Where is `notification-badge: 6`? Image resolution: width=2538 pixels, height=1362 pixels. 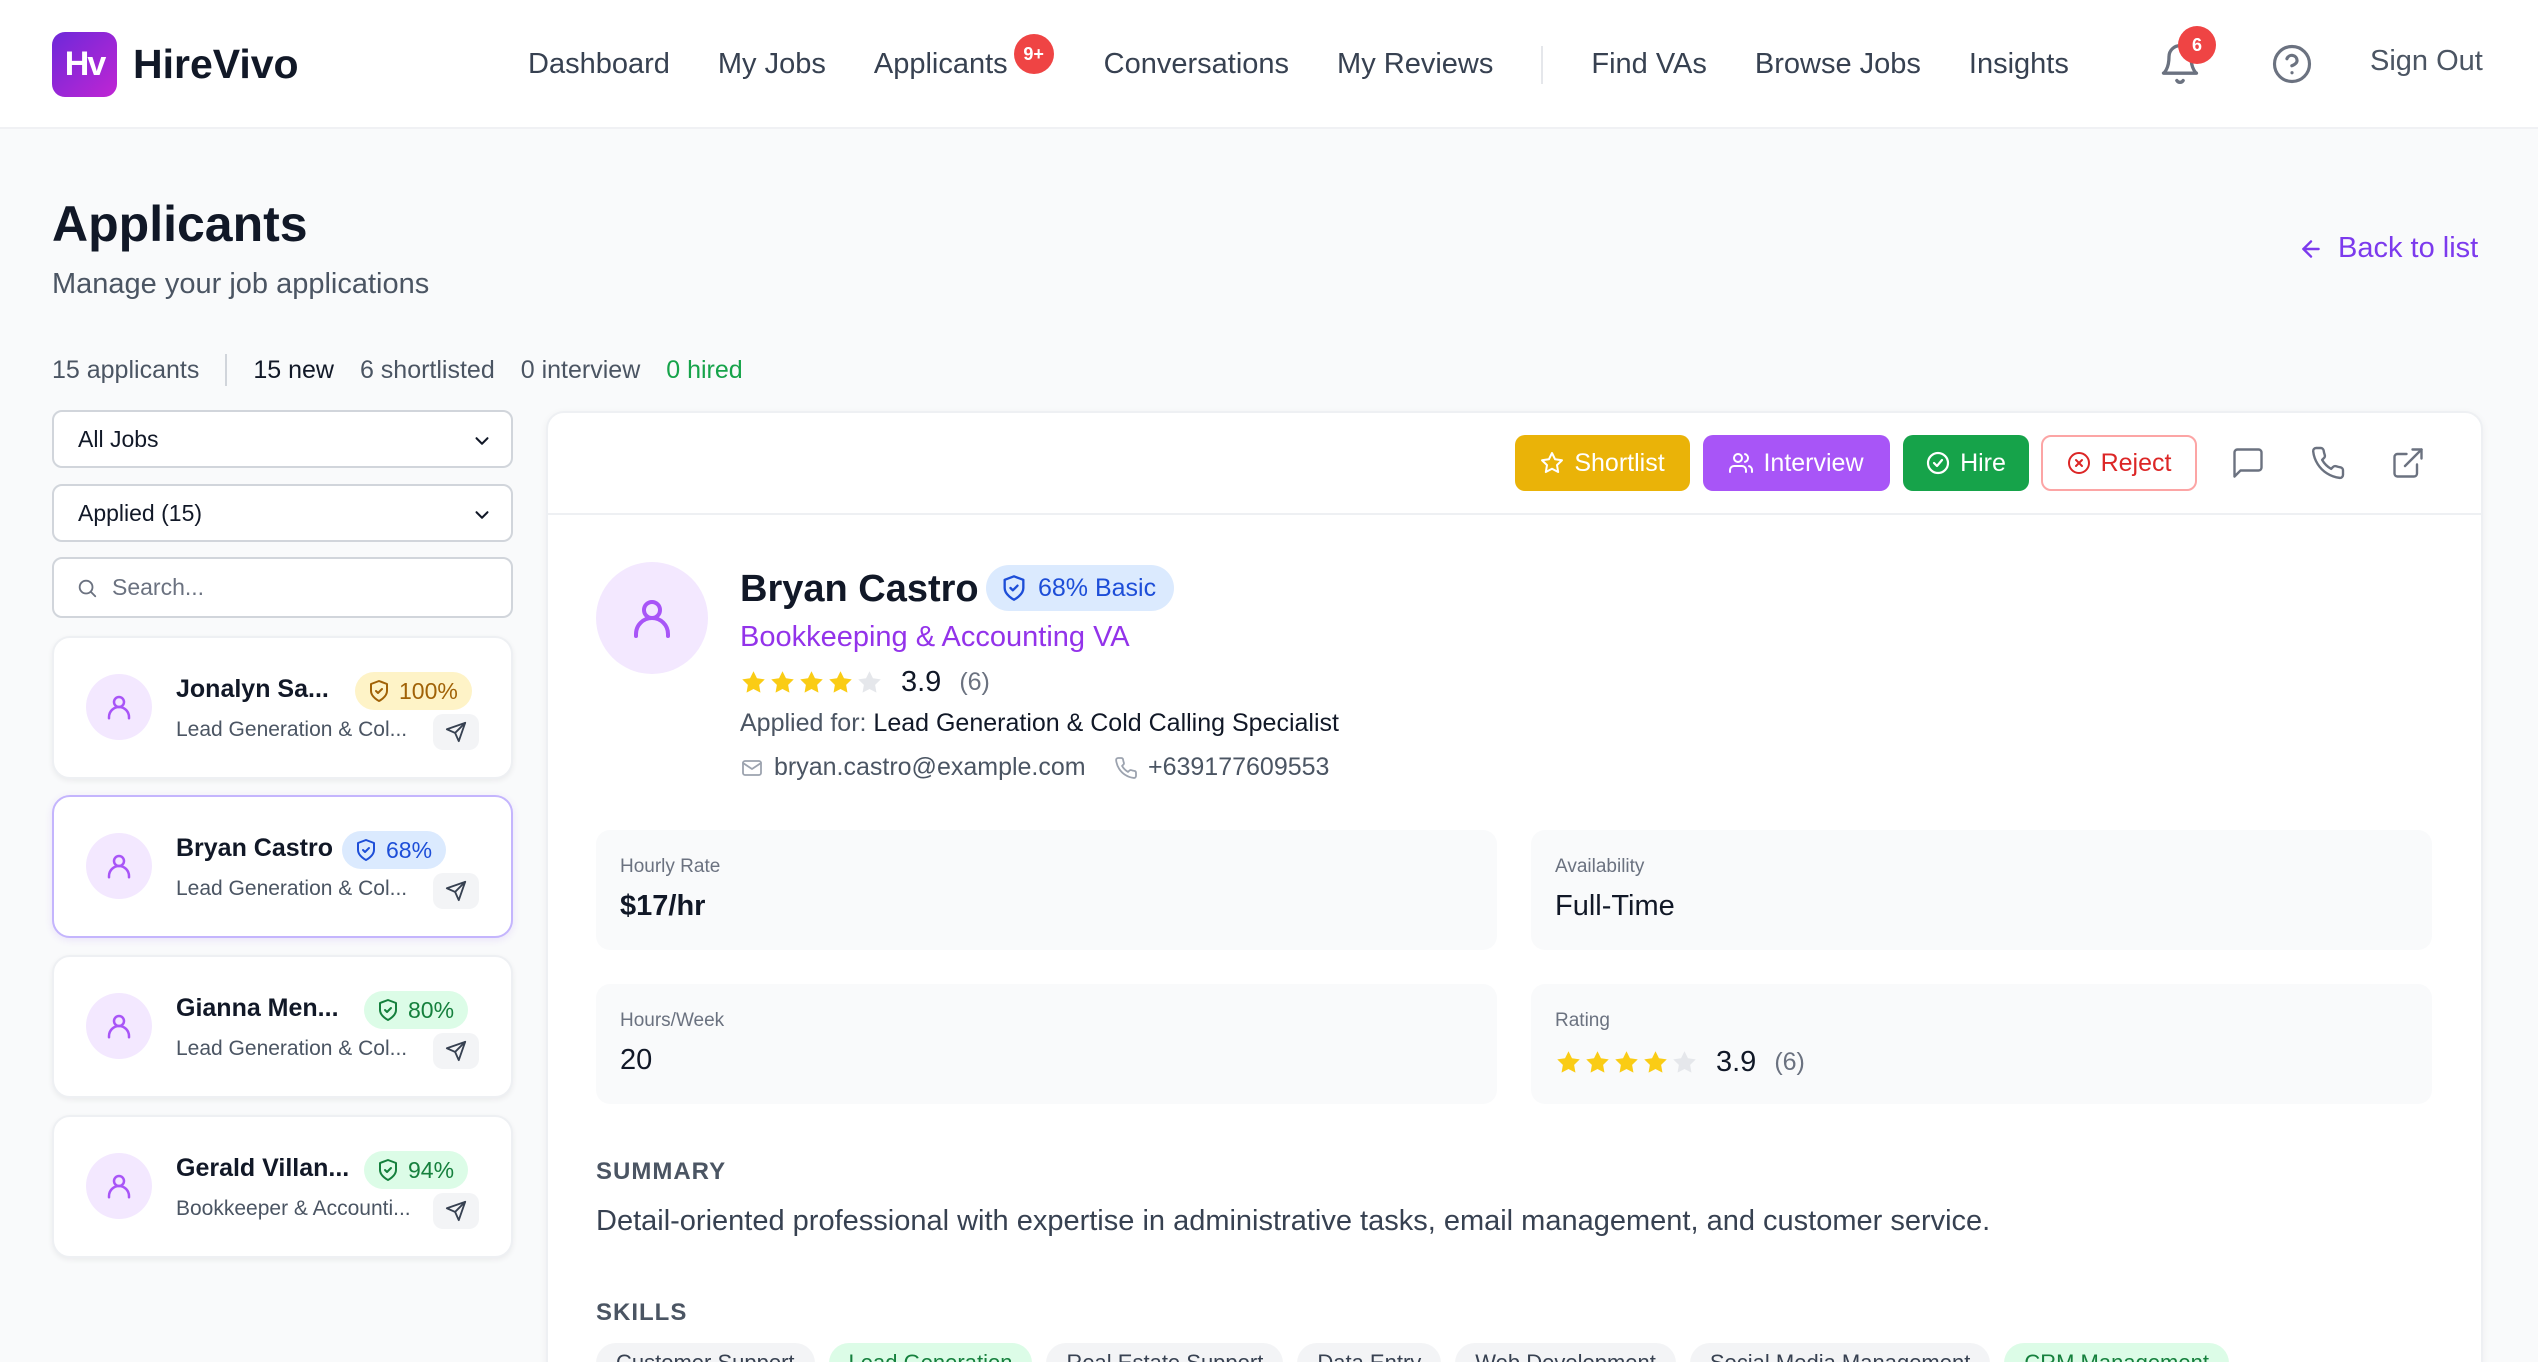 notification-badge: 6 is located at coordinates (2197, 45).